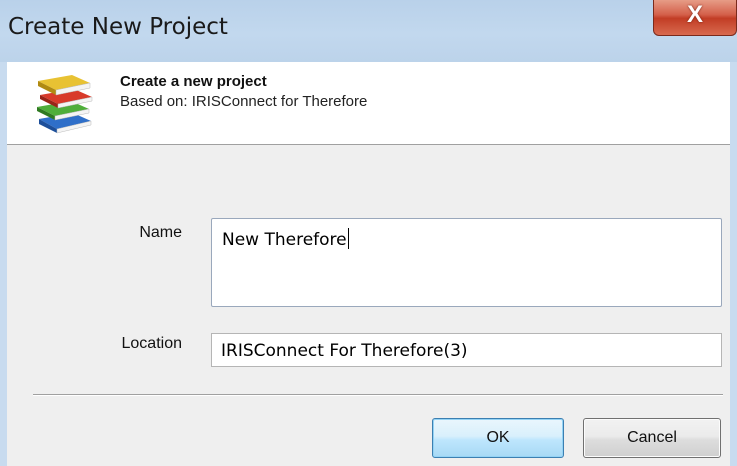 This screenshot has width=737, height=466. What do you see at coordinates (284, 240) in the screenshot?
I see `name-value: New Therefore` at bounding box center [284, 240].